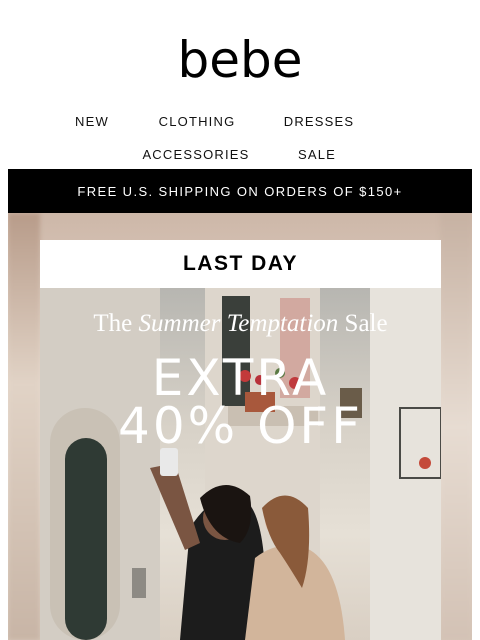 This screenshot has width=480, height=640. I want to click on promo-offer-line2: 40% OFF, so click(240, 426).